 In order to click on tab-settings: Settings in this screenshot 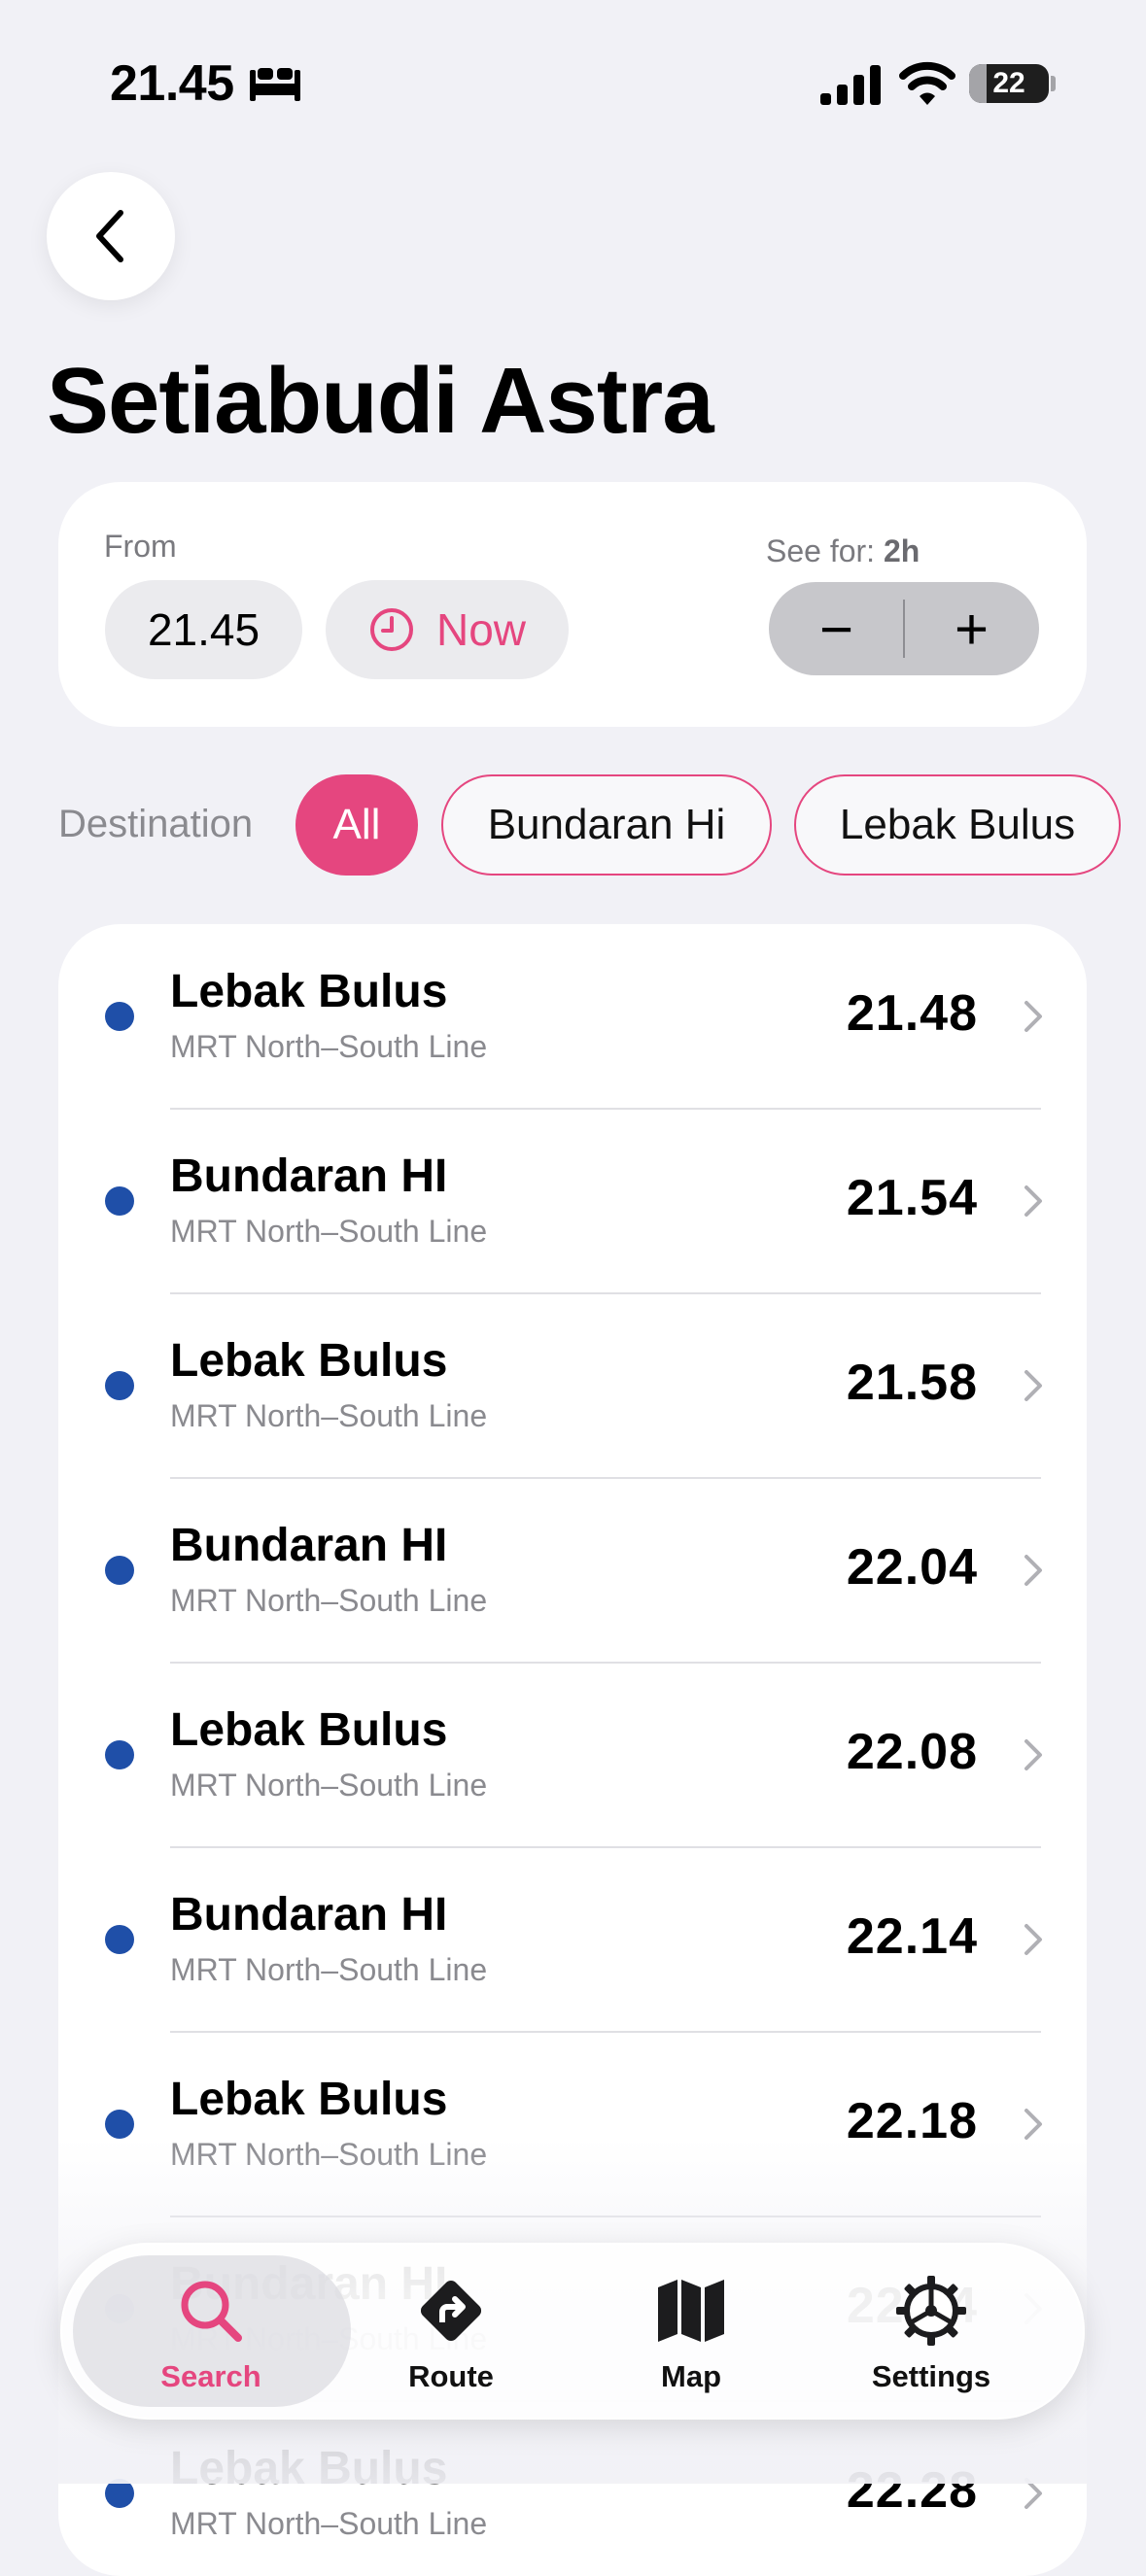, I will do `click(931, 2337)`.